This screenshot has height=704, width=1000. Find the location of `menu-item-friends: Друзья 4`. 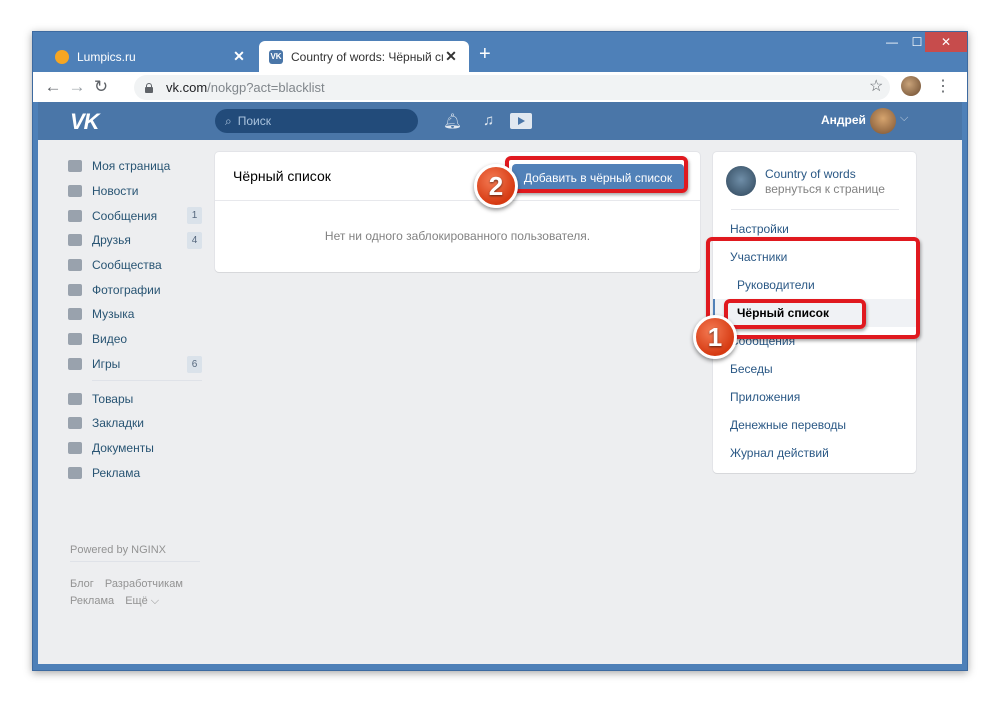

menu-item-friends: Друзья 4 is located at coordinates (135, 240).